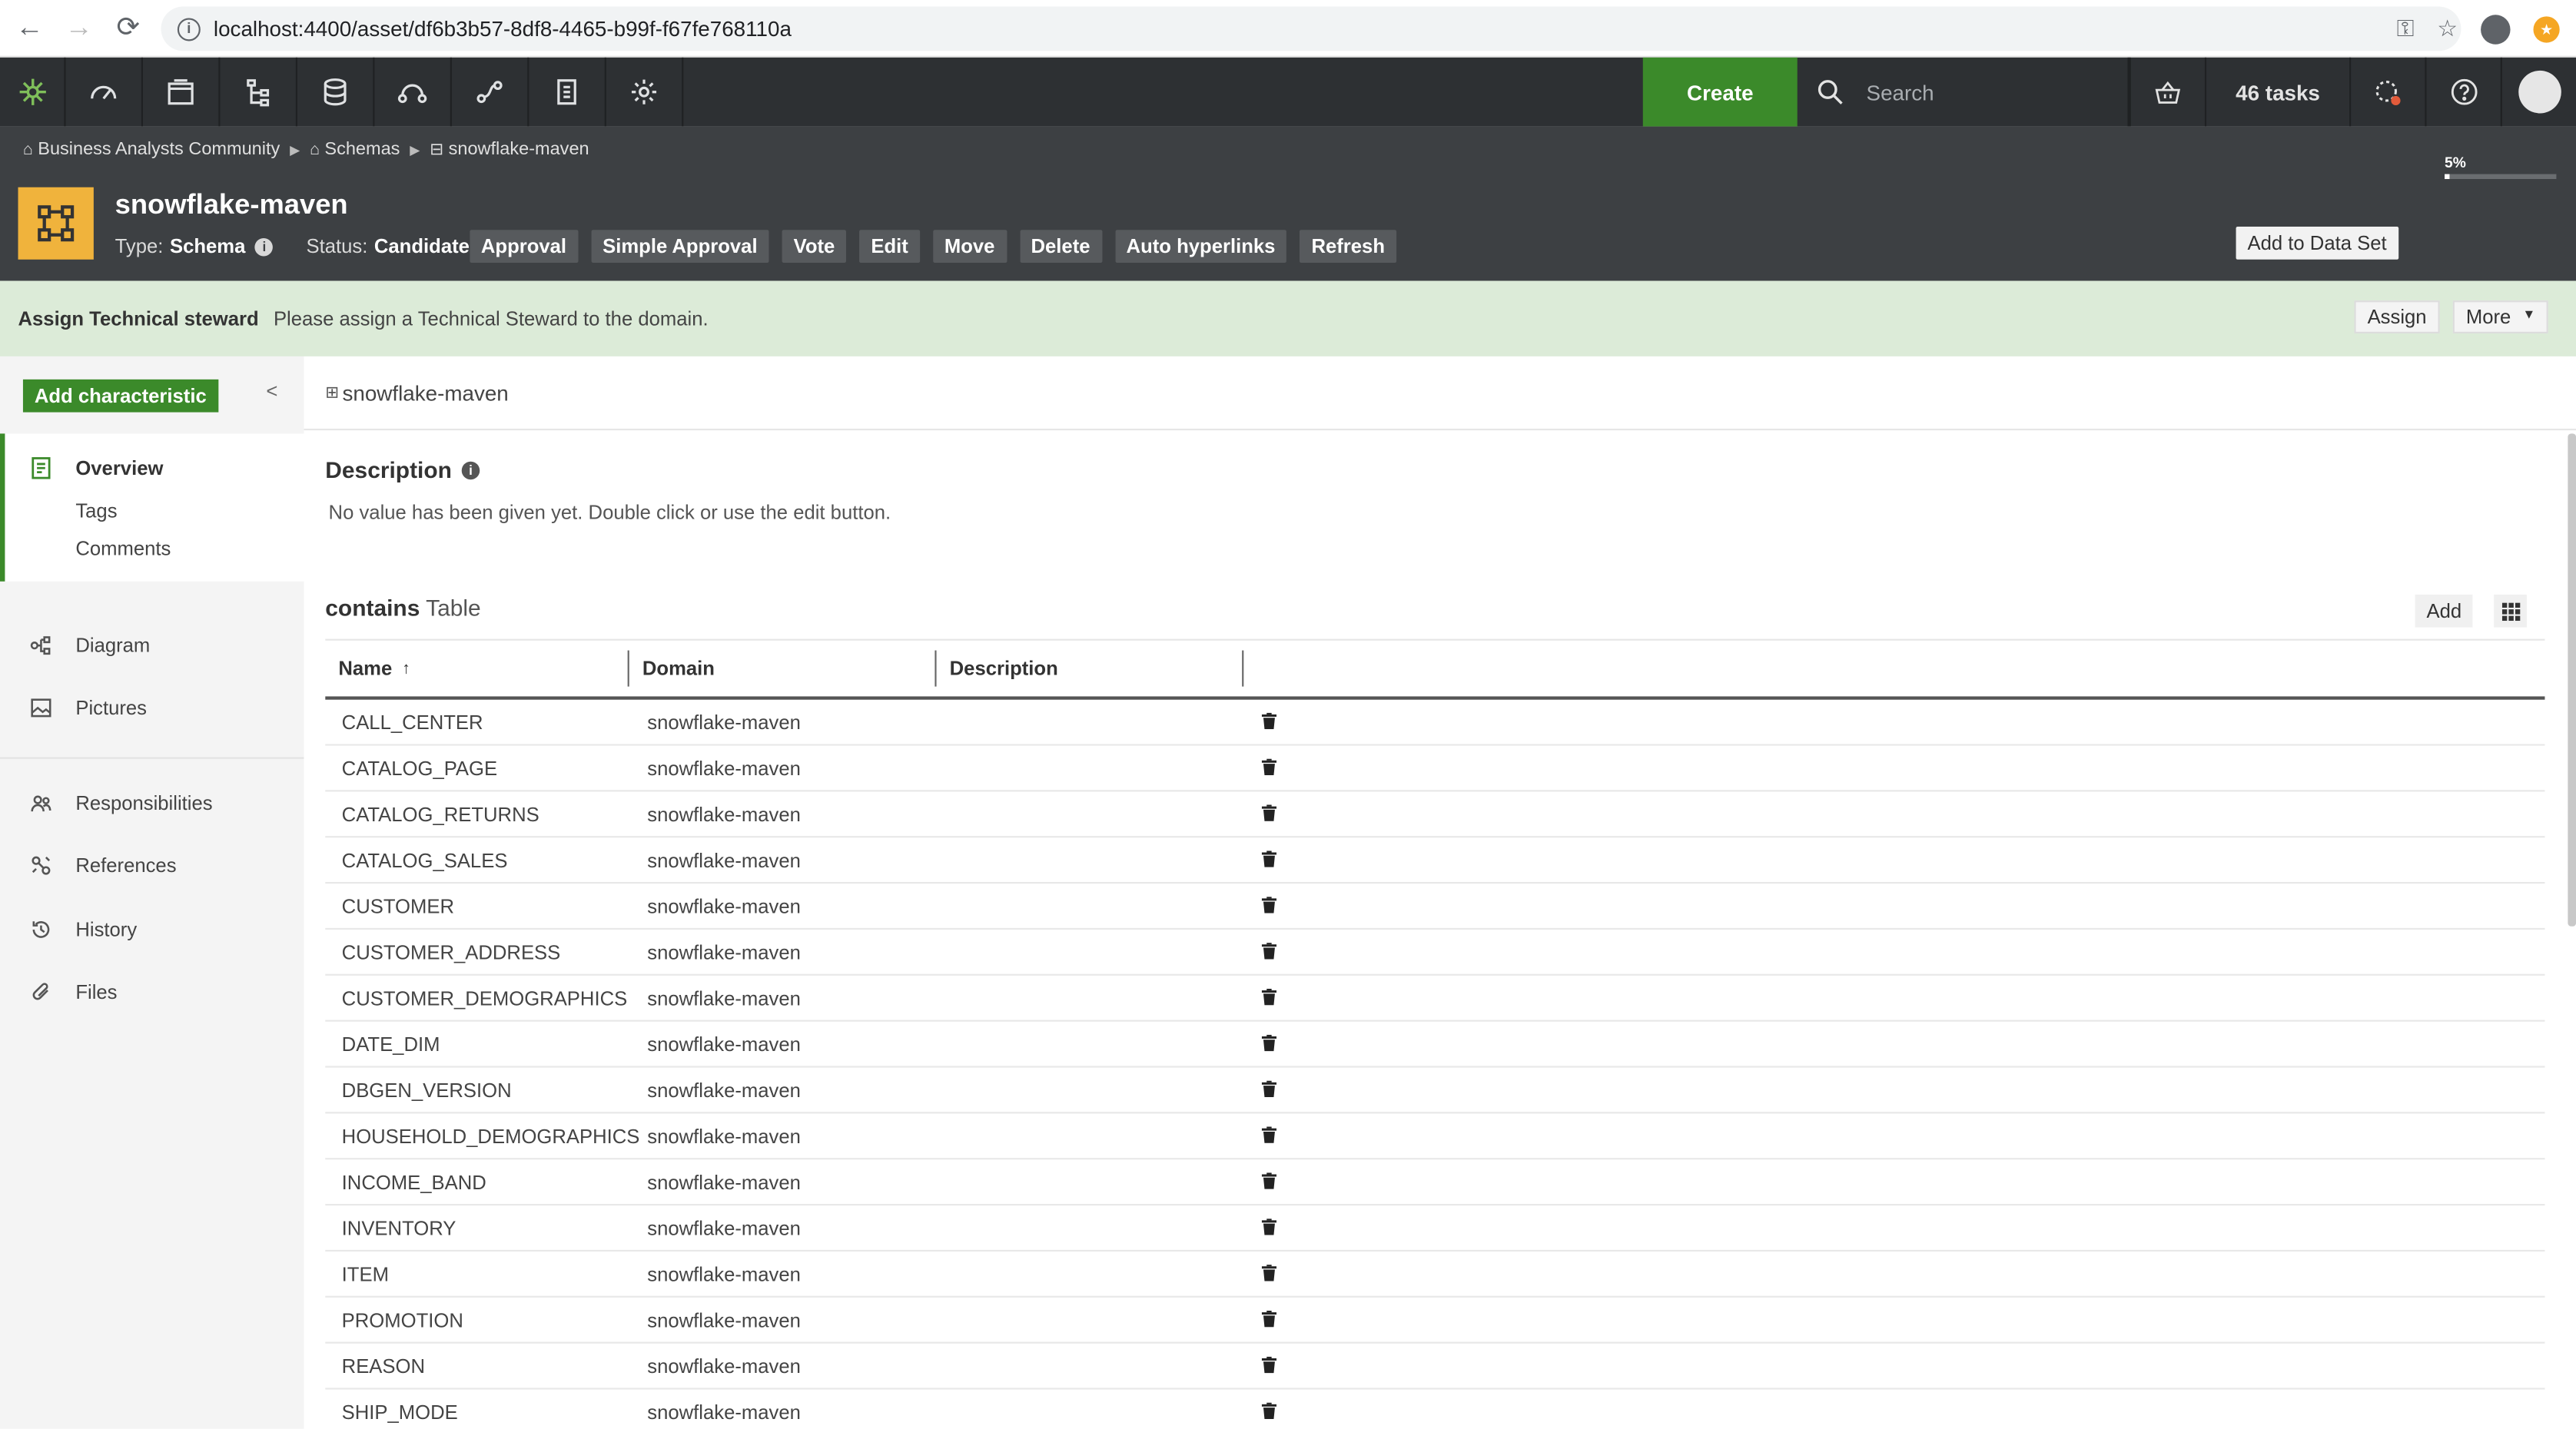 The image size is (2576, 1429). I want to click on table-row: CALL_CENTER snowflake-maven, so click(1435, 723).